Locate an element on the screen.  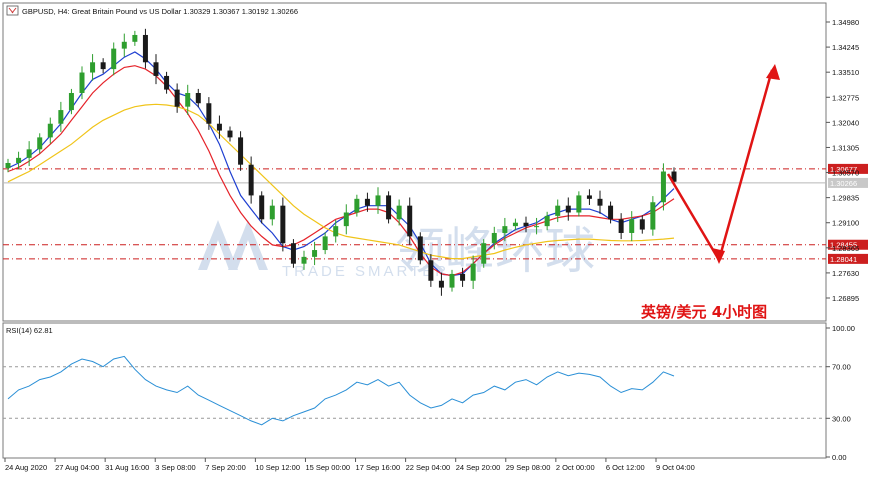
rsi-tick-label: 30.00 is located at coordinates (841, 418).